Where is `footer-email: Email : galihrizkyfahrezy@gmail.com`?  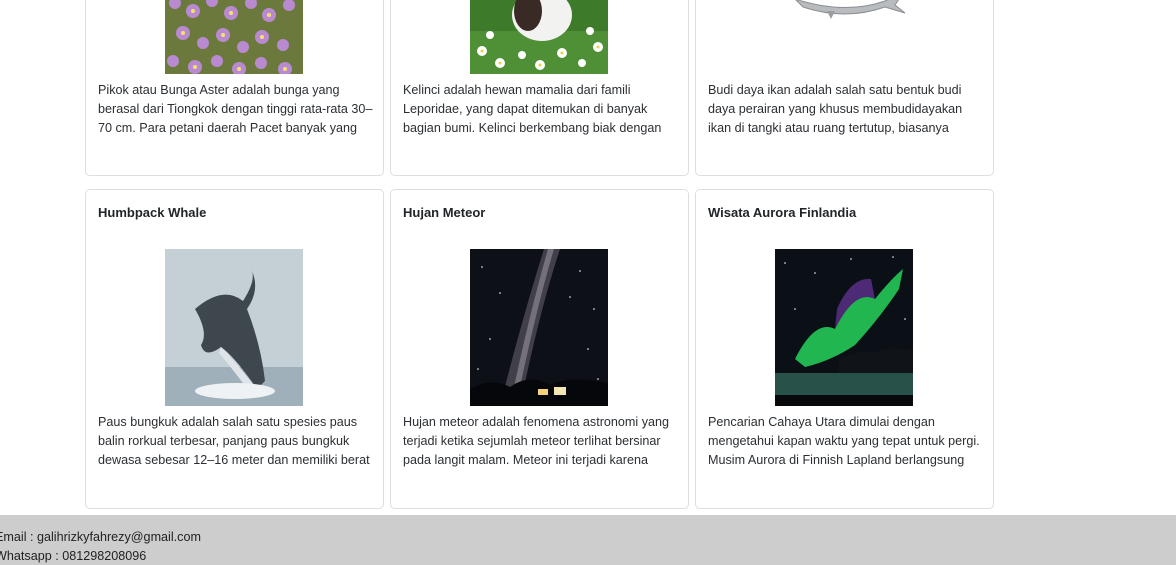 footer-email: Email : galihrizkyfahrezy@gmail.com is located at coordinates (100, 537).